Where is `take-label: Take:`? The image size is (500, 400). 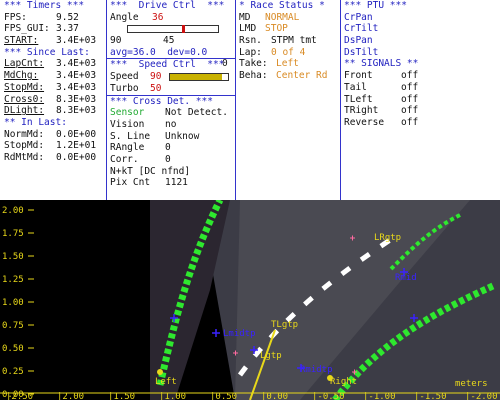
take-label: Take: is located at coordinates (253, 64).